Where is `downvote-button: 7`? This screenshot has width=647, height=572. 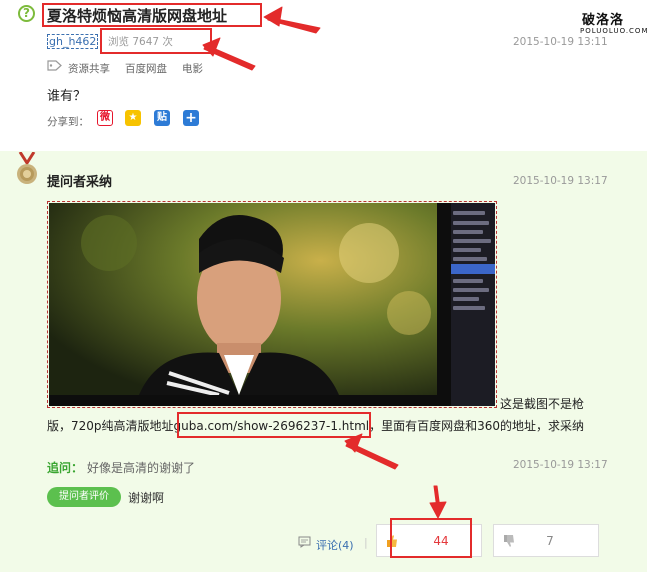 downvote-button: 7 is located at coordinates (546, 540).